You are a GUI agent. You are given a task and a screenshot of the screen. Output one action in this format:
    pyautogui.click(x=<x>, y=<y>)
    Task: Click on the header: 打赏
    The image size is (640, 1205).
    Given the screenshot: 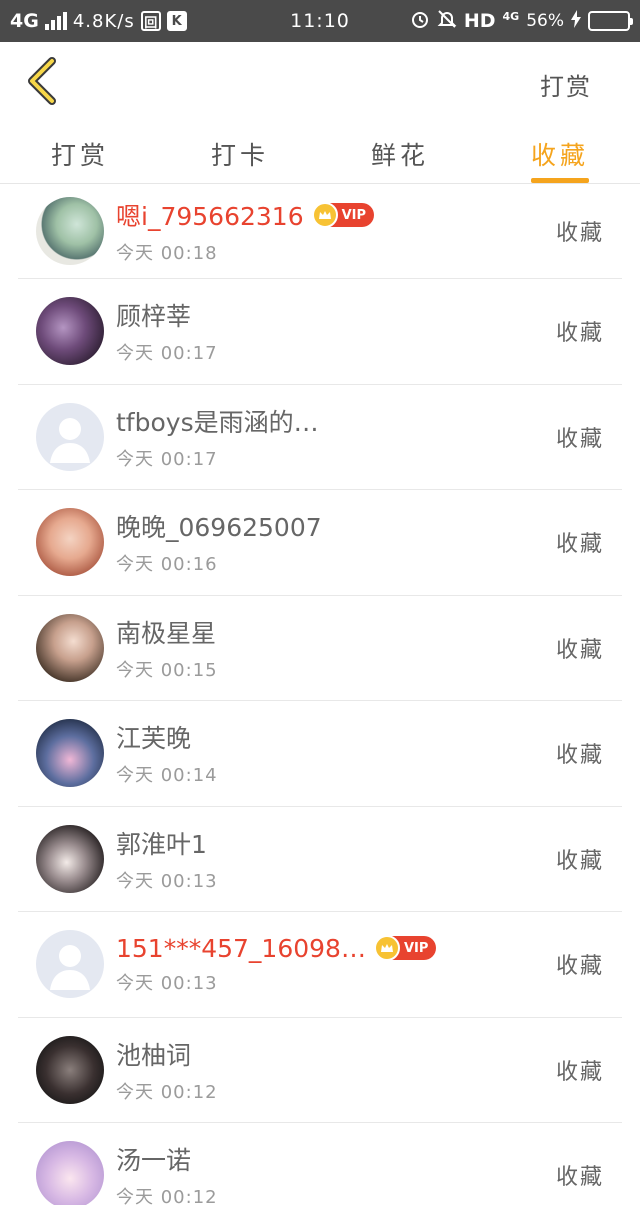 What is the action you would take?
    pyautogui.click(x=320, y=81)
    